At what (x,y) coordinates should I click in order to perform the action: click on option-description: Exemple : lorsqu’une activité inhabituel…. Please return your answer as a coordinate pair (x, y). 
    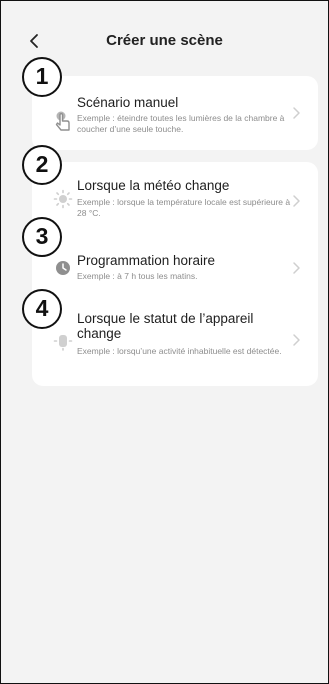
    Looking at the image, I should click on (179, 351).